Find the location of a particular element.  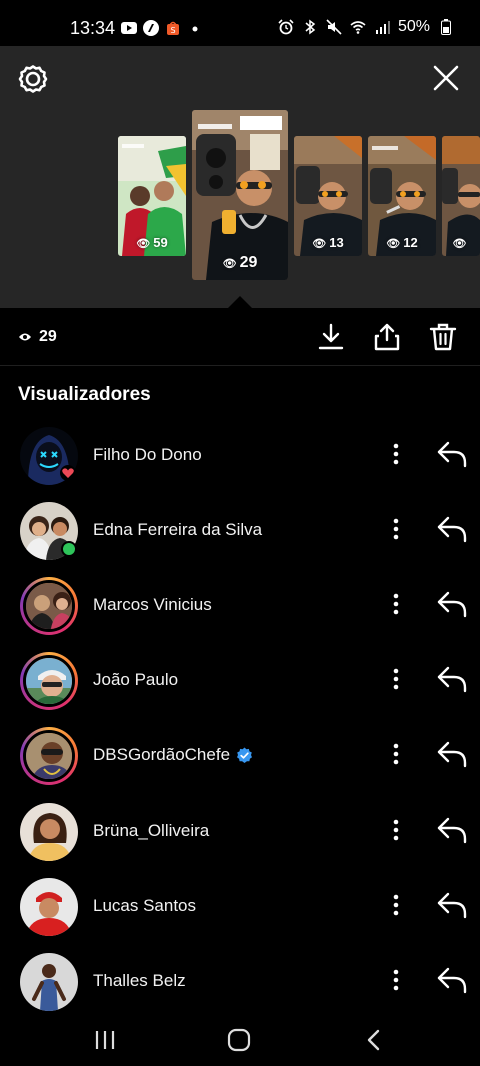

story-thumbnail: 👁 is located at coordinates (461, 196).